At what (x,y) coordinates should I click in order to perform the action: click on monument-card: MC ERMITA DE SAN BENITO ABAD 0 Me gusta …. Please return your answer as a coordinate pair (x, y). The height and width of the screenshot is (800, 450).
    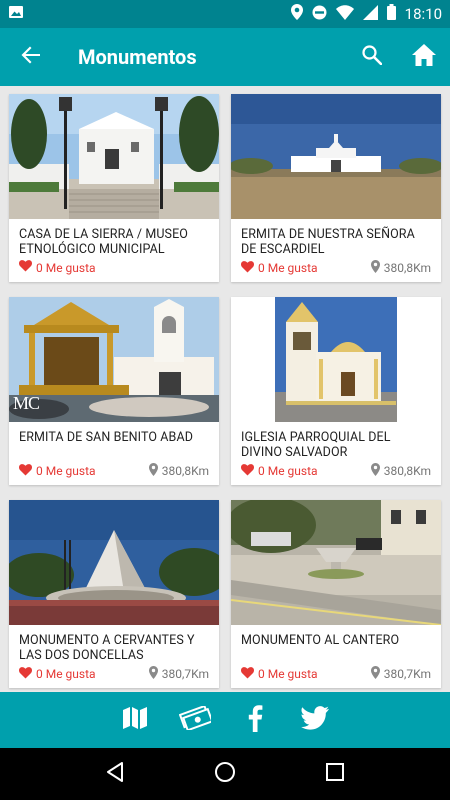
    Looking at the image, I should click on (114, 391).